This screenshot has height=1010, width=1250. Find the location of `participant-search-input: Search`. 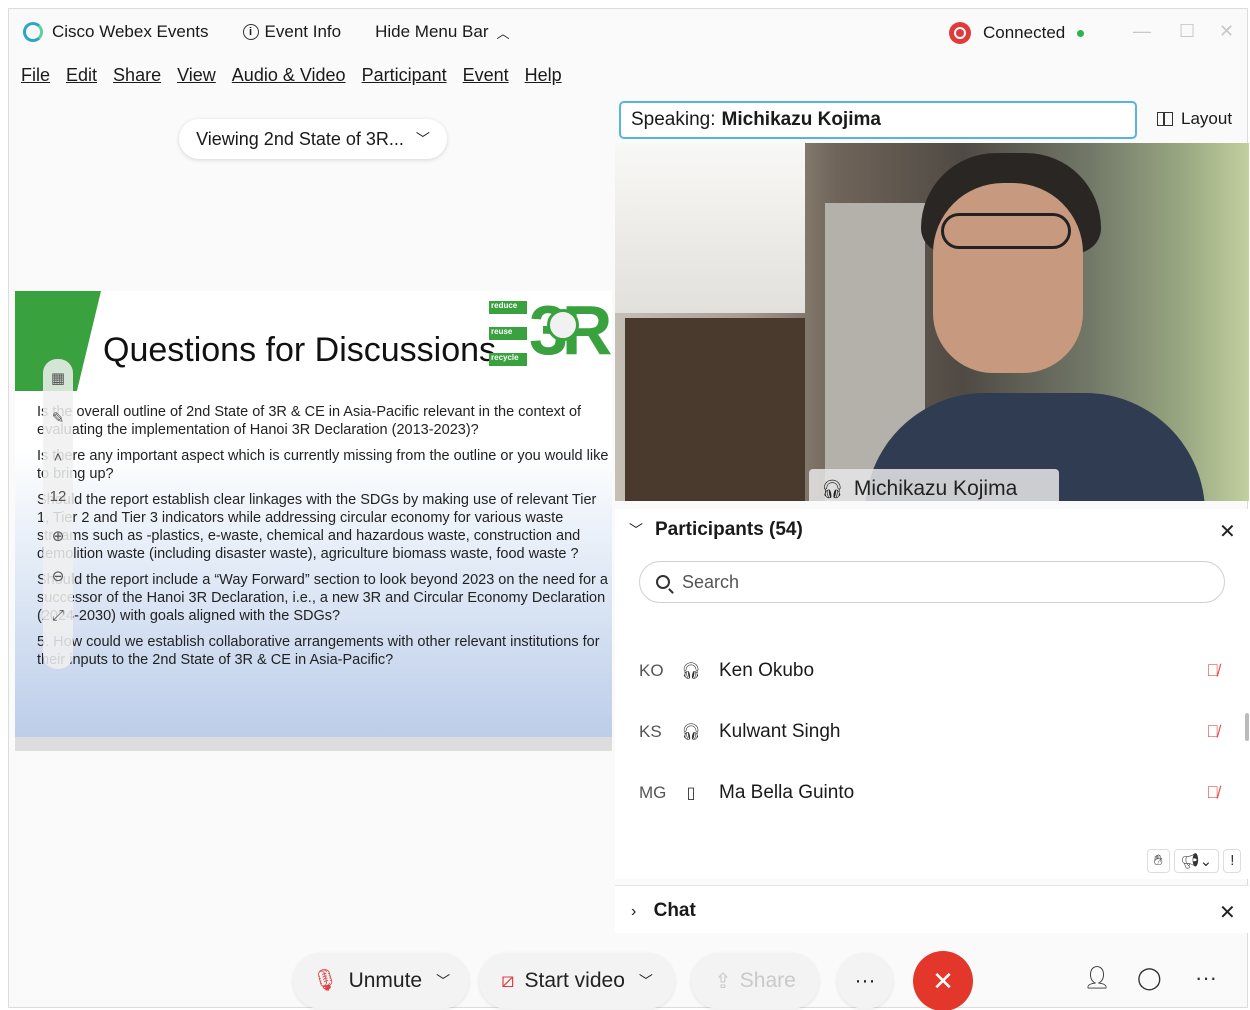

participant-search-input: Search is located at coordinates (932, 582).